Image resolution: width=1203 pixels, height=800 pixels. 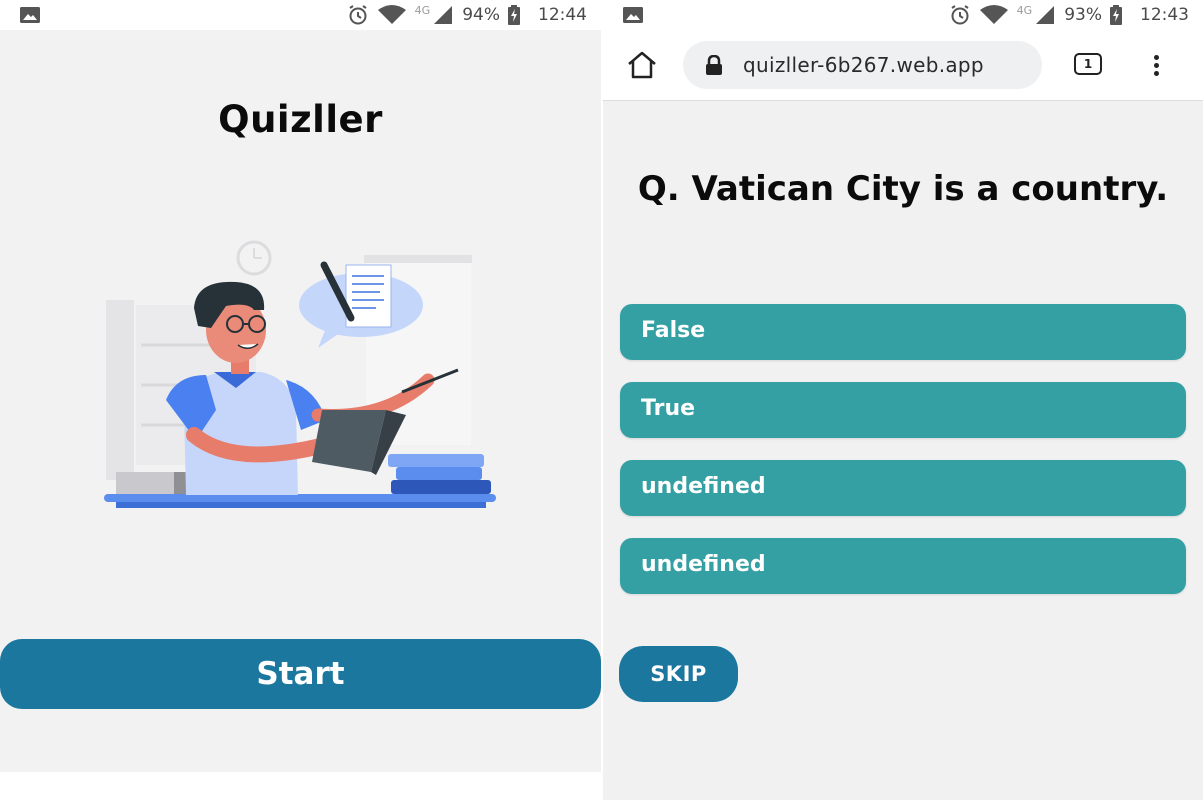 I want to click on browser-toolbar: quizller-6b267.web.app 1, so click(x=903, y=65).